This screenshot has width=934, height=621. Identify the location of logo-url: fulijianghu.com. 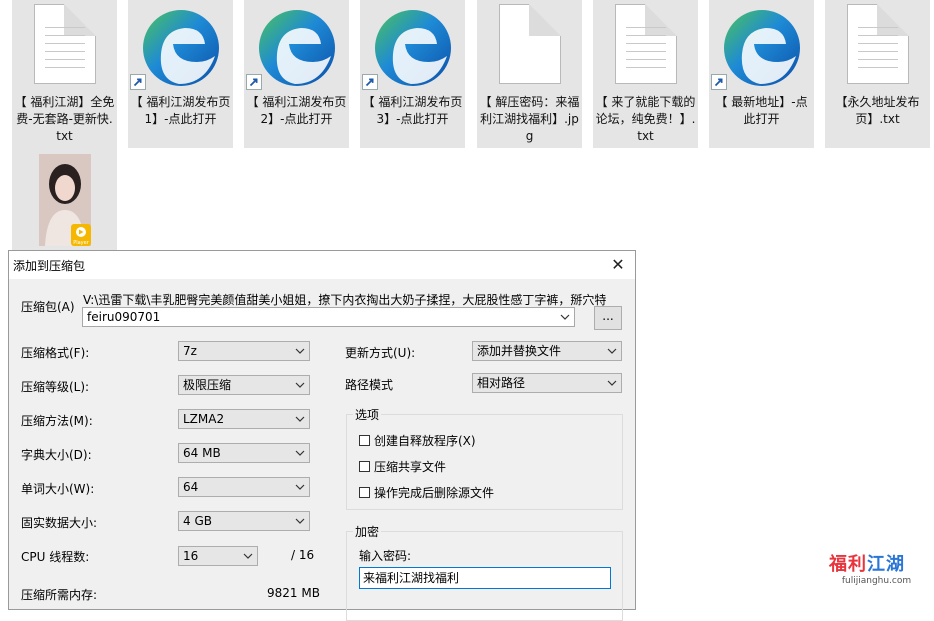
(876, 581).